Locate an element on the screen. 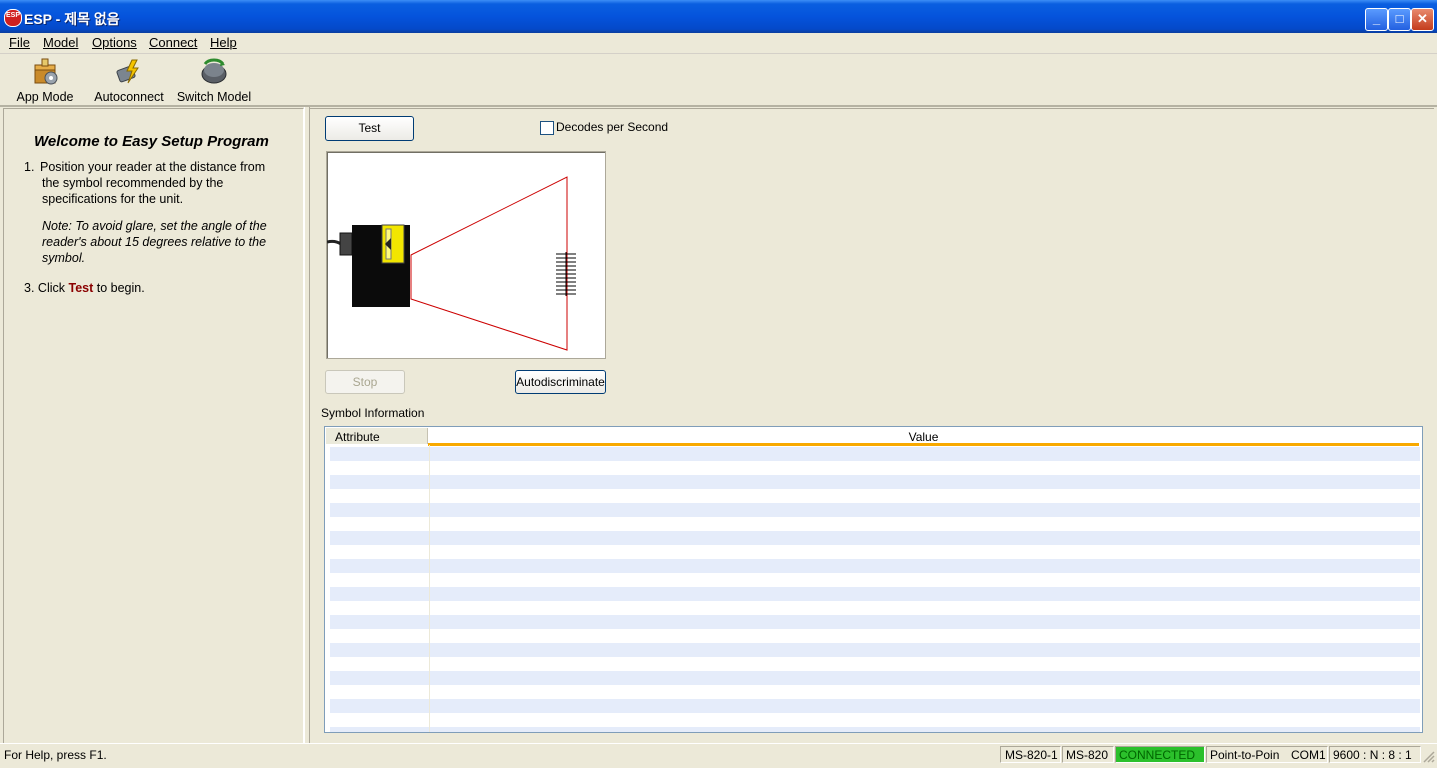  maximize-icon: □ is located at coordinates (1399, 18).